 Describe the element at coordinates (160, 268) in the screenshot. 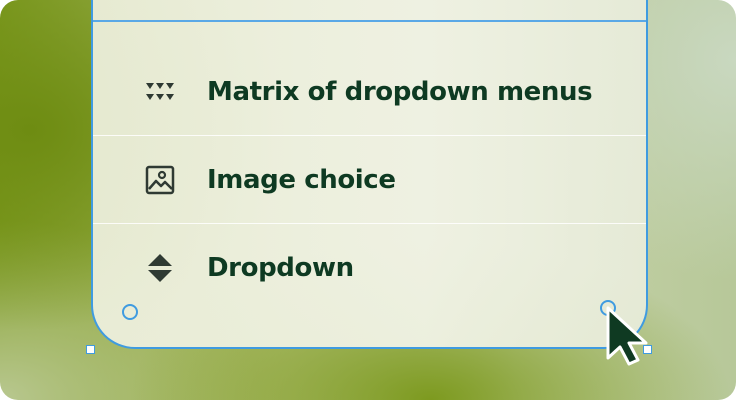

I see `dropdown-sort-icon` at that location.